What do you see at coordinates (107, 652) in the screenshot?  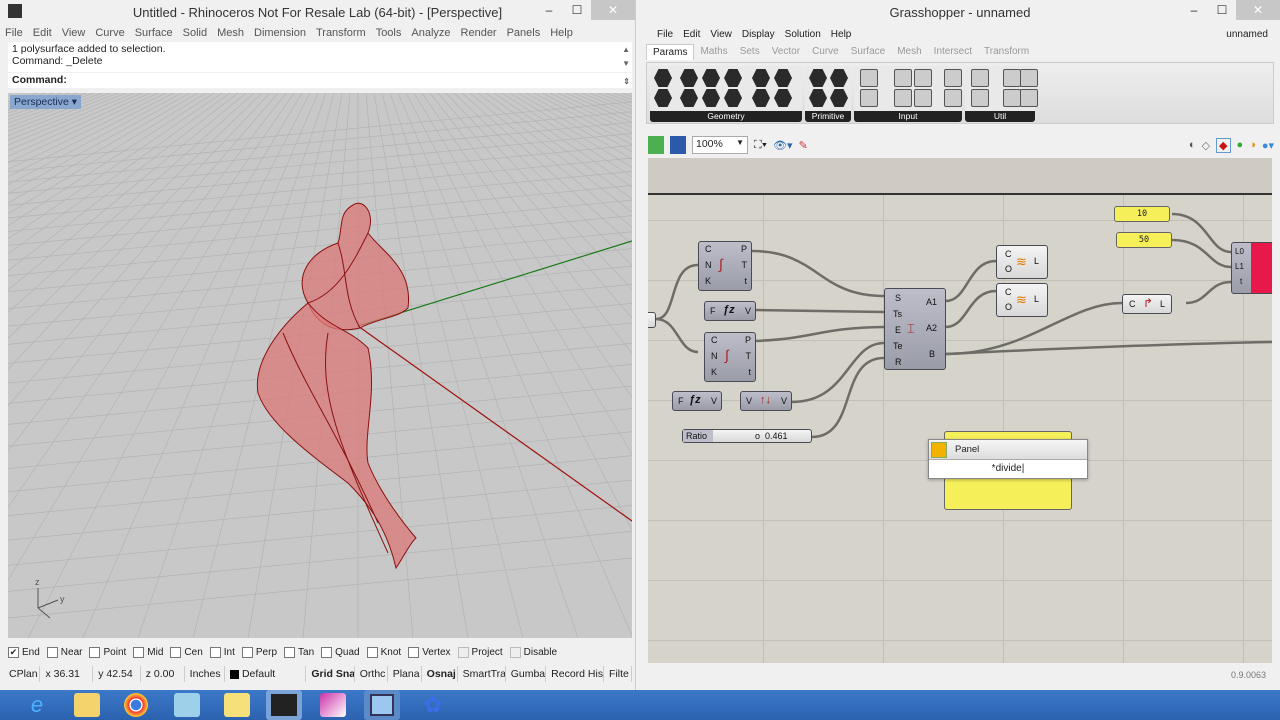 I see `osnap-point: Point` at bounding box center [107, 652].